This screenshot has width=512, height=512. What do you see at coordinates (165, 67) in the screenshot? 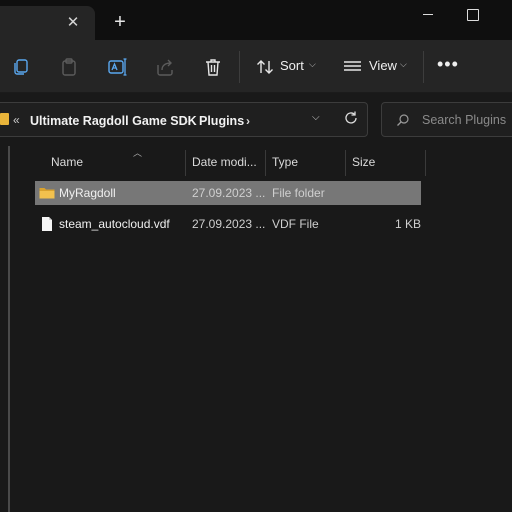
I see `share-icon` at bounding box center [165, 67].